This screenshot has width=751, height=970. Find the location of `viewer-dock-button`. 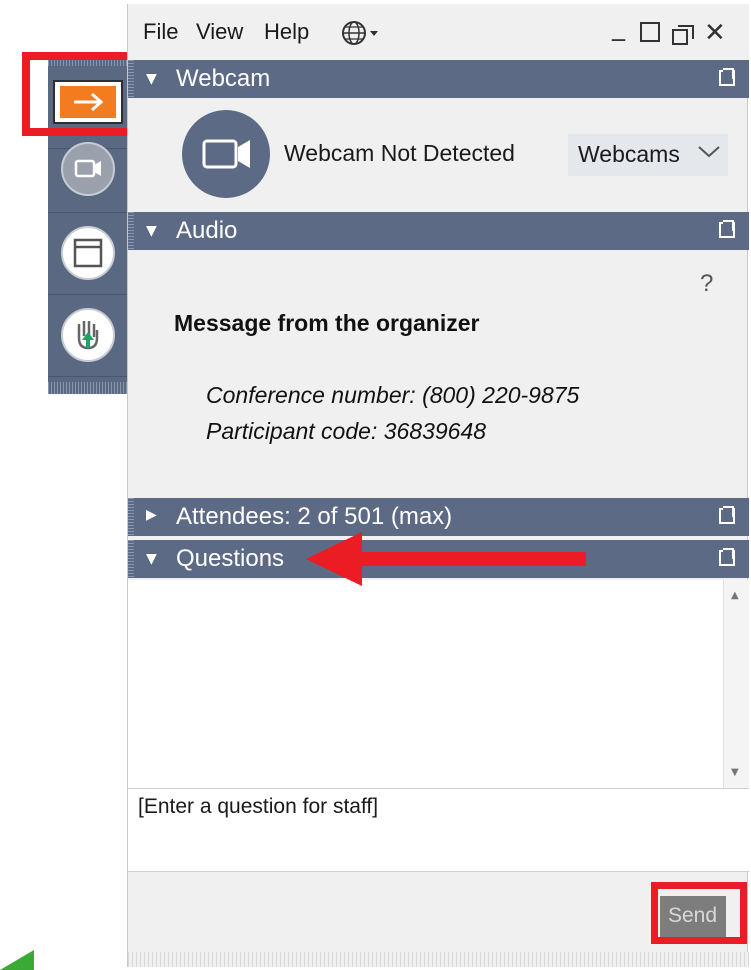

viewer-dock-button is located at coordinates (88, 253).